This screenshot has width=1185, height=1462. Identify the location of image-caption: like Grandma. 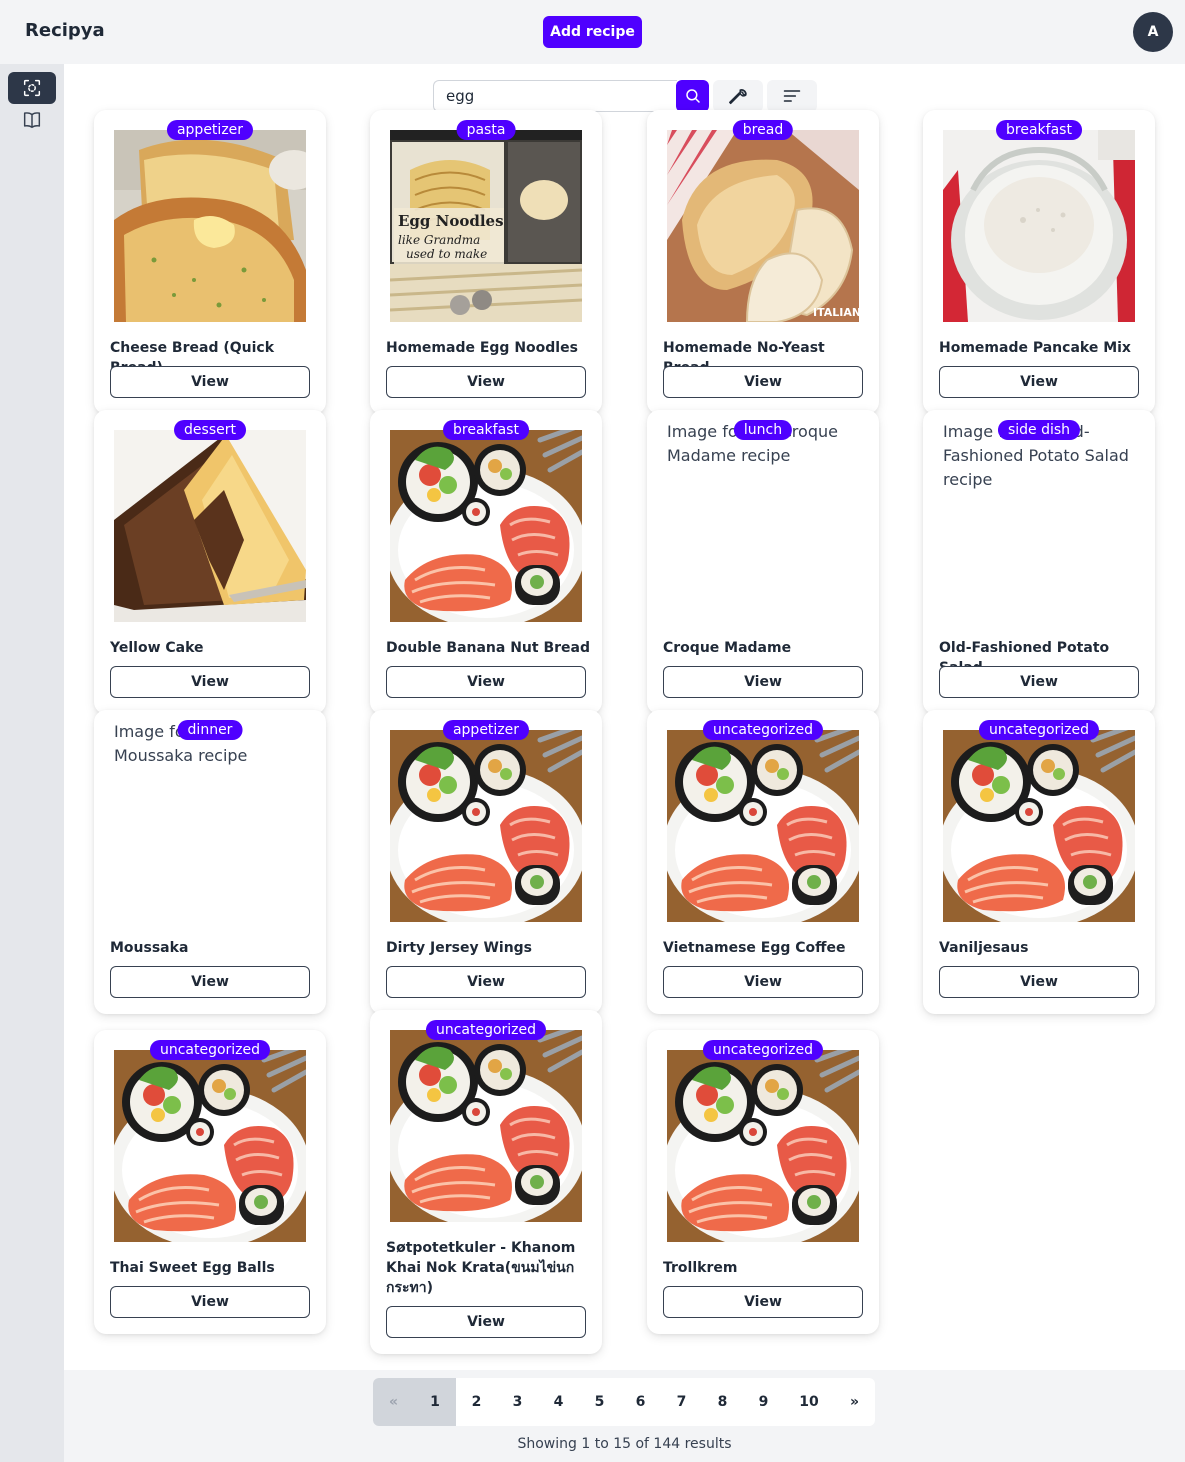
(439, 240).